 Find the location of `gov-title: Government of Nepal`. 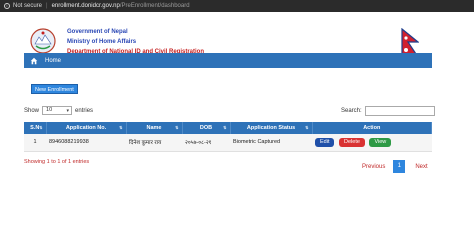

gov-title: Government of Nepal is located at coordinates (97, 32).